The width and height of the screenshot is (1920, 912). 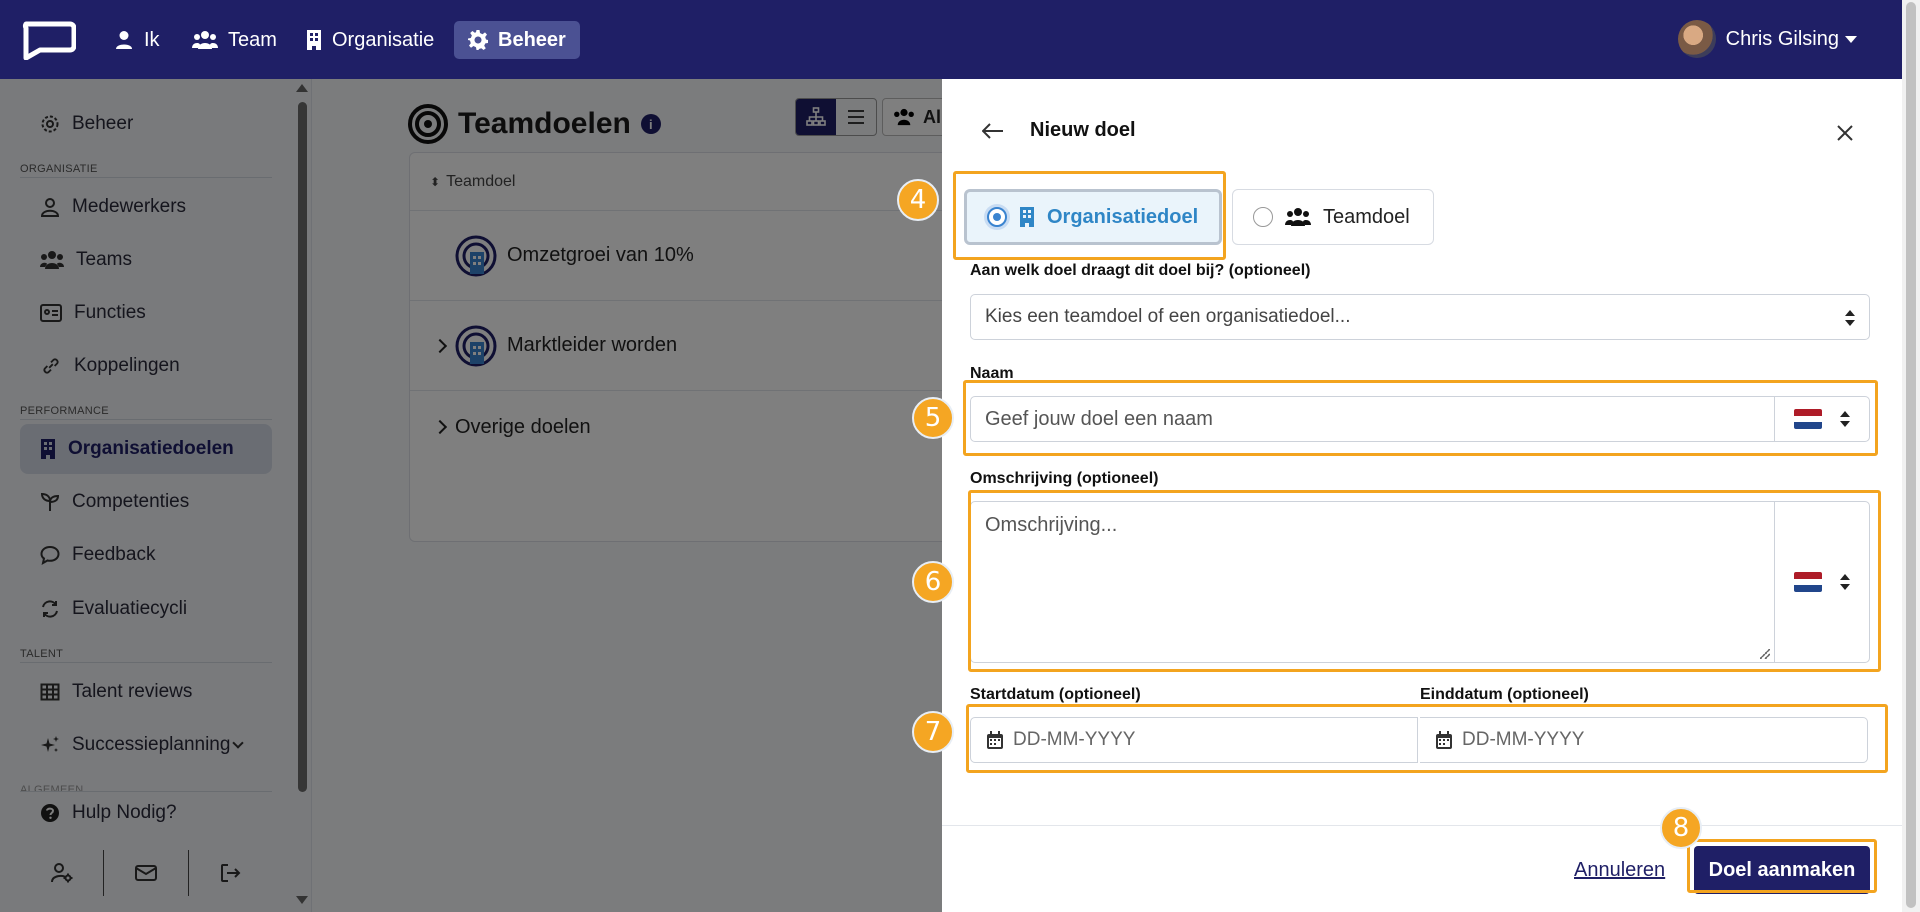 I want to click on avatar, so click(x=1696, y=39).